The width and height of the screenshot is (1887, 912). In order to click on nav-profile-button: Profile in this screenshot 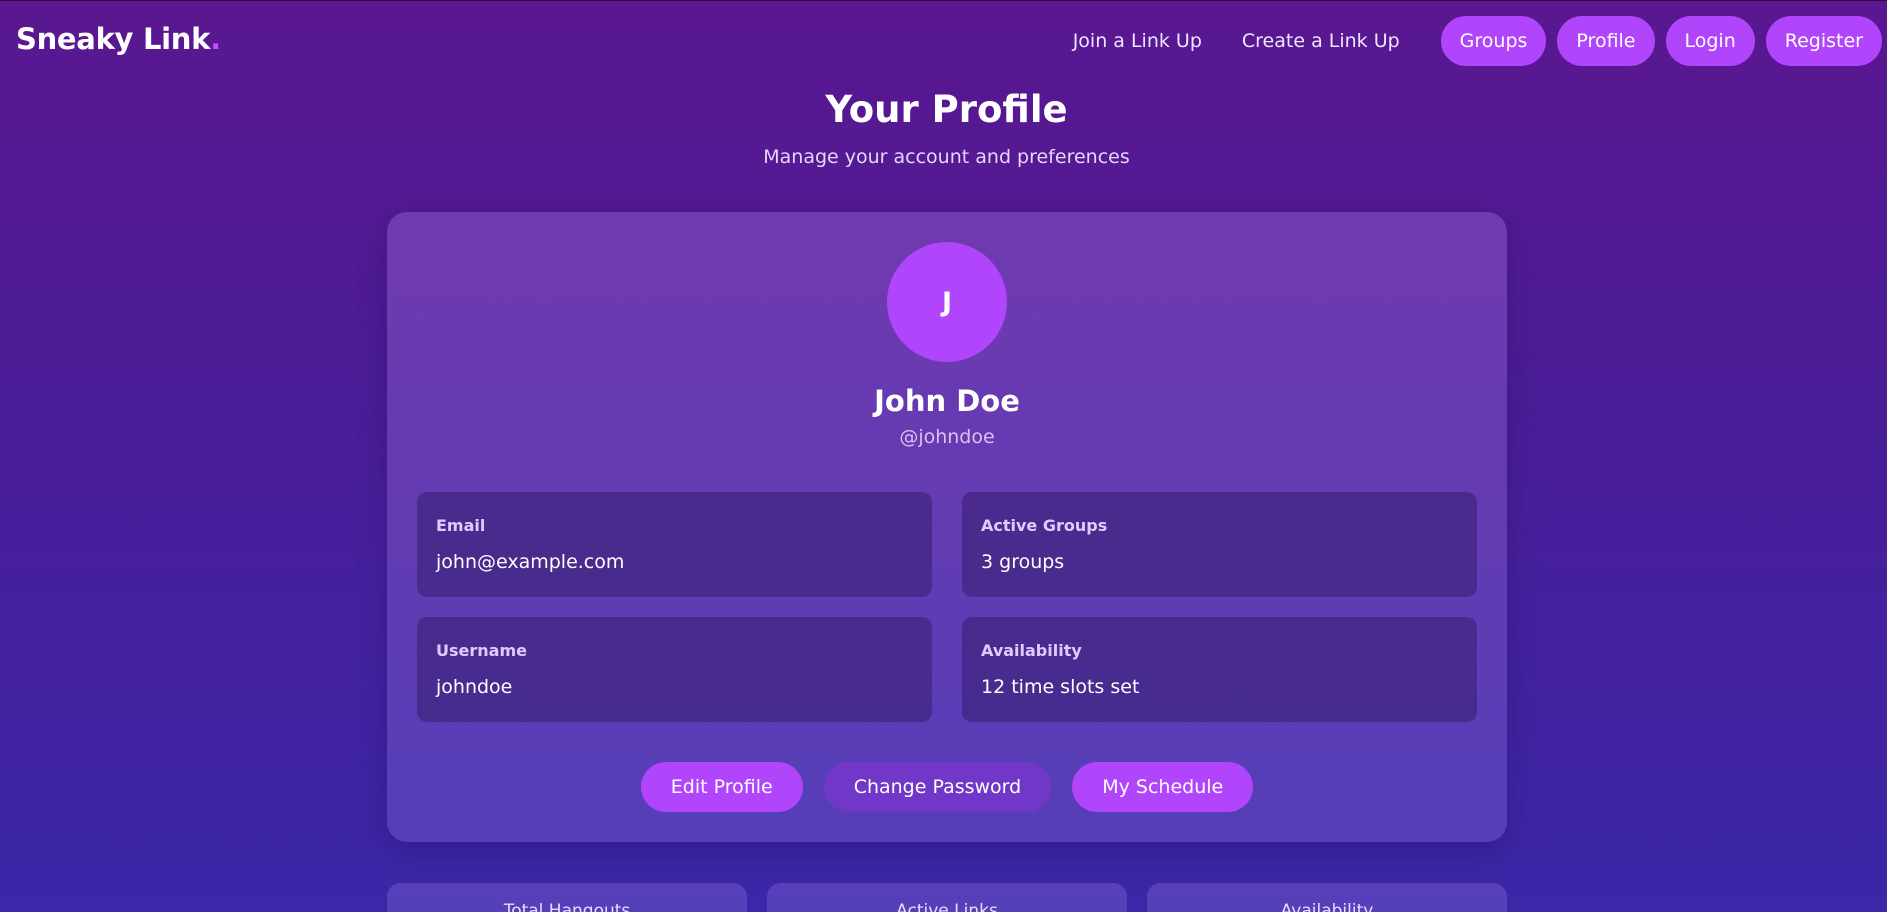, I will do `click(1606, 41)`.